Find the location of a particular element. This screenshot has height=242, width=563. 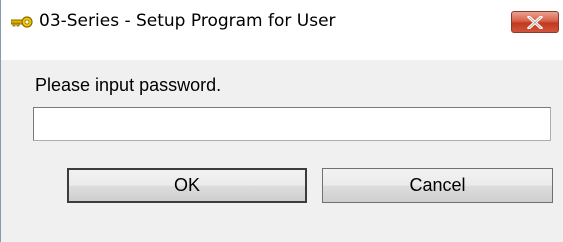

password-prompt-label: Please input password. is located at coordinates (128, 85).